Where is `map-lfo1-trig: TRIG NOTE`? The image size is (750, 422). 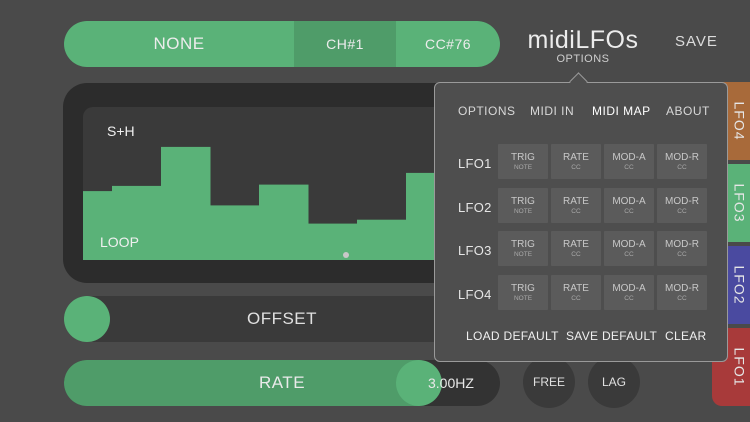 map-lfo1-trig: TRIG NOTE is located at coordinates (523, 161).